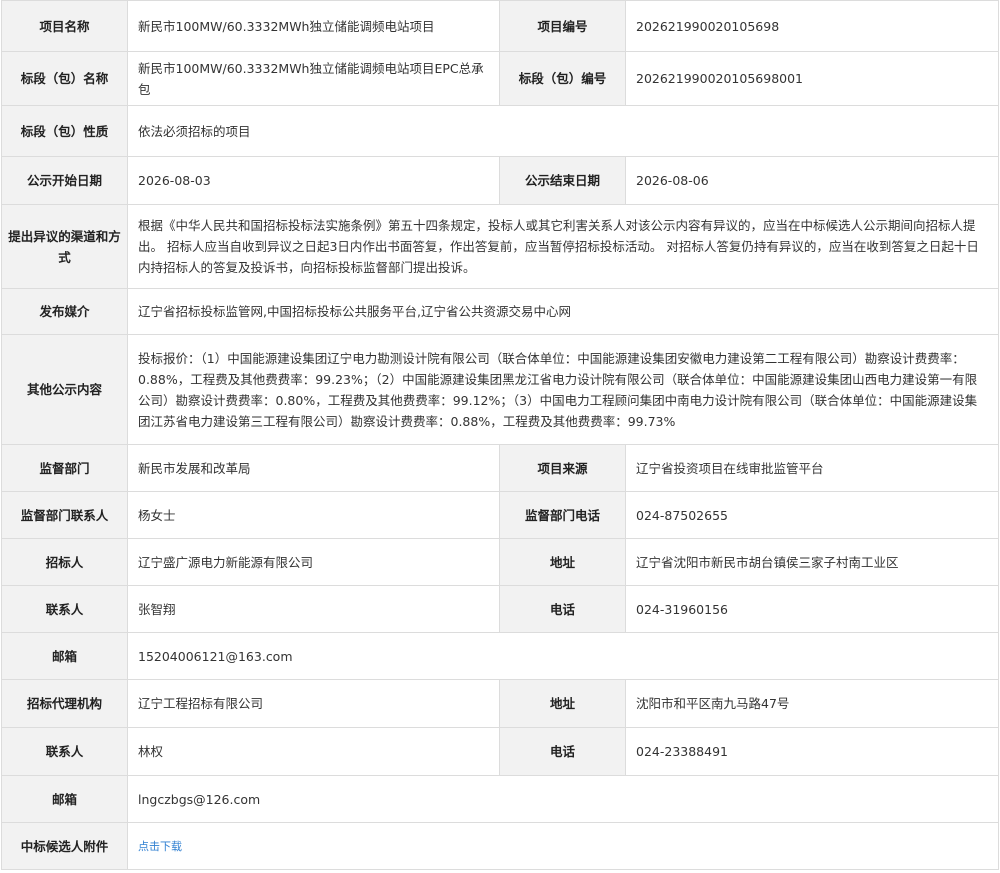 This screenshot has height=873, width=1000. What do you see at coordinates (64, 609) in the screenshot?
I see `tenderer-contact-label: 联系人` at bounding box center [64, 609].